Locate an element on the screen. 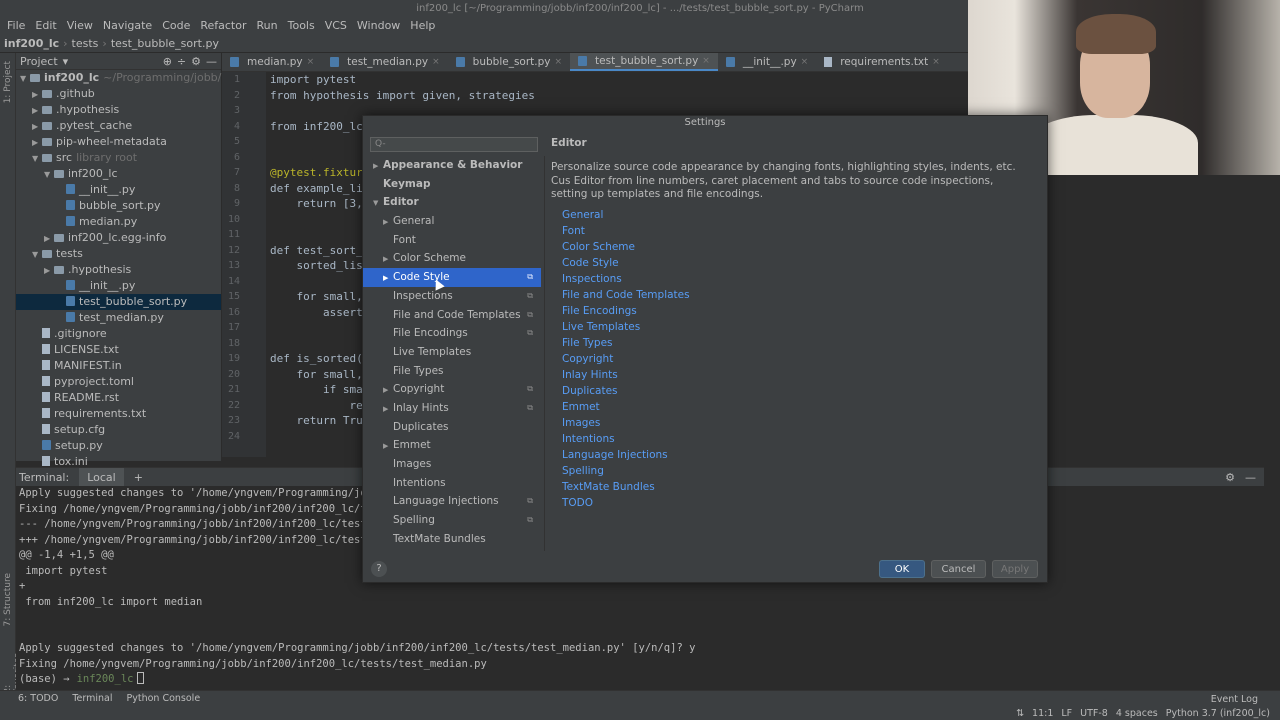  menu-item-vcs: VCS is located at coordinates (336, 25).